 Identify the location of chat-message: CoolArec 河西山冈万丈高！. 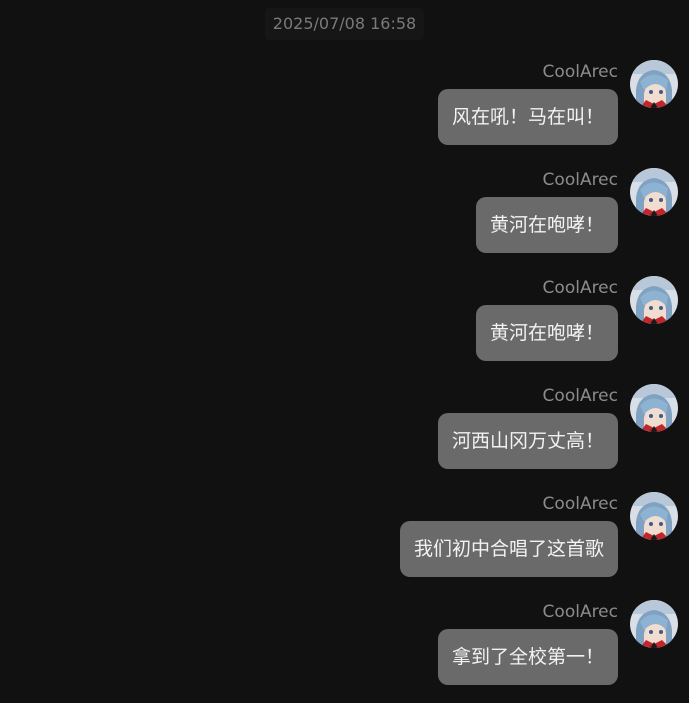
(344, 435).